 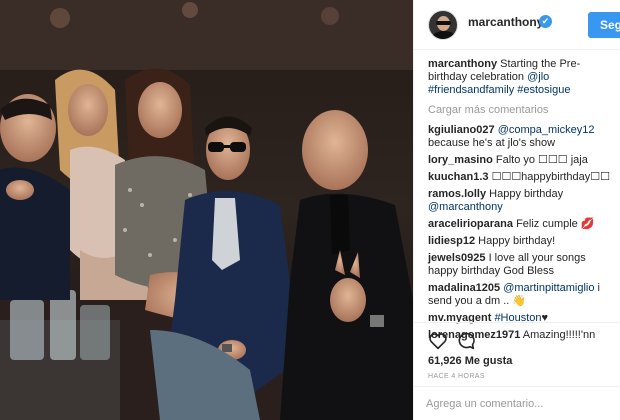 I want to click on comment-text: Feliz cumple 💋, so click(x=555, y=224).